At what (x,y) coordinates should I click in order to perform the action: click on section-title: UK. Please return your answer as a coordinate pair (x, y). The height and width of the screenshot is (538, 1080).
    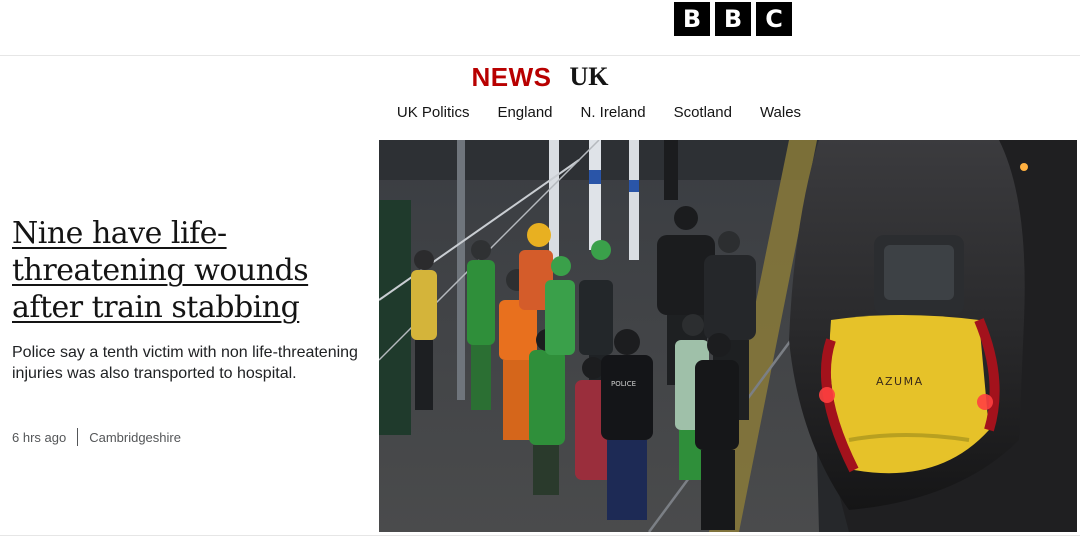
    Looking at the image, I should click on (589, 77).